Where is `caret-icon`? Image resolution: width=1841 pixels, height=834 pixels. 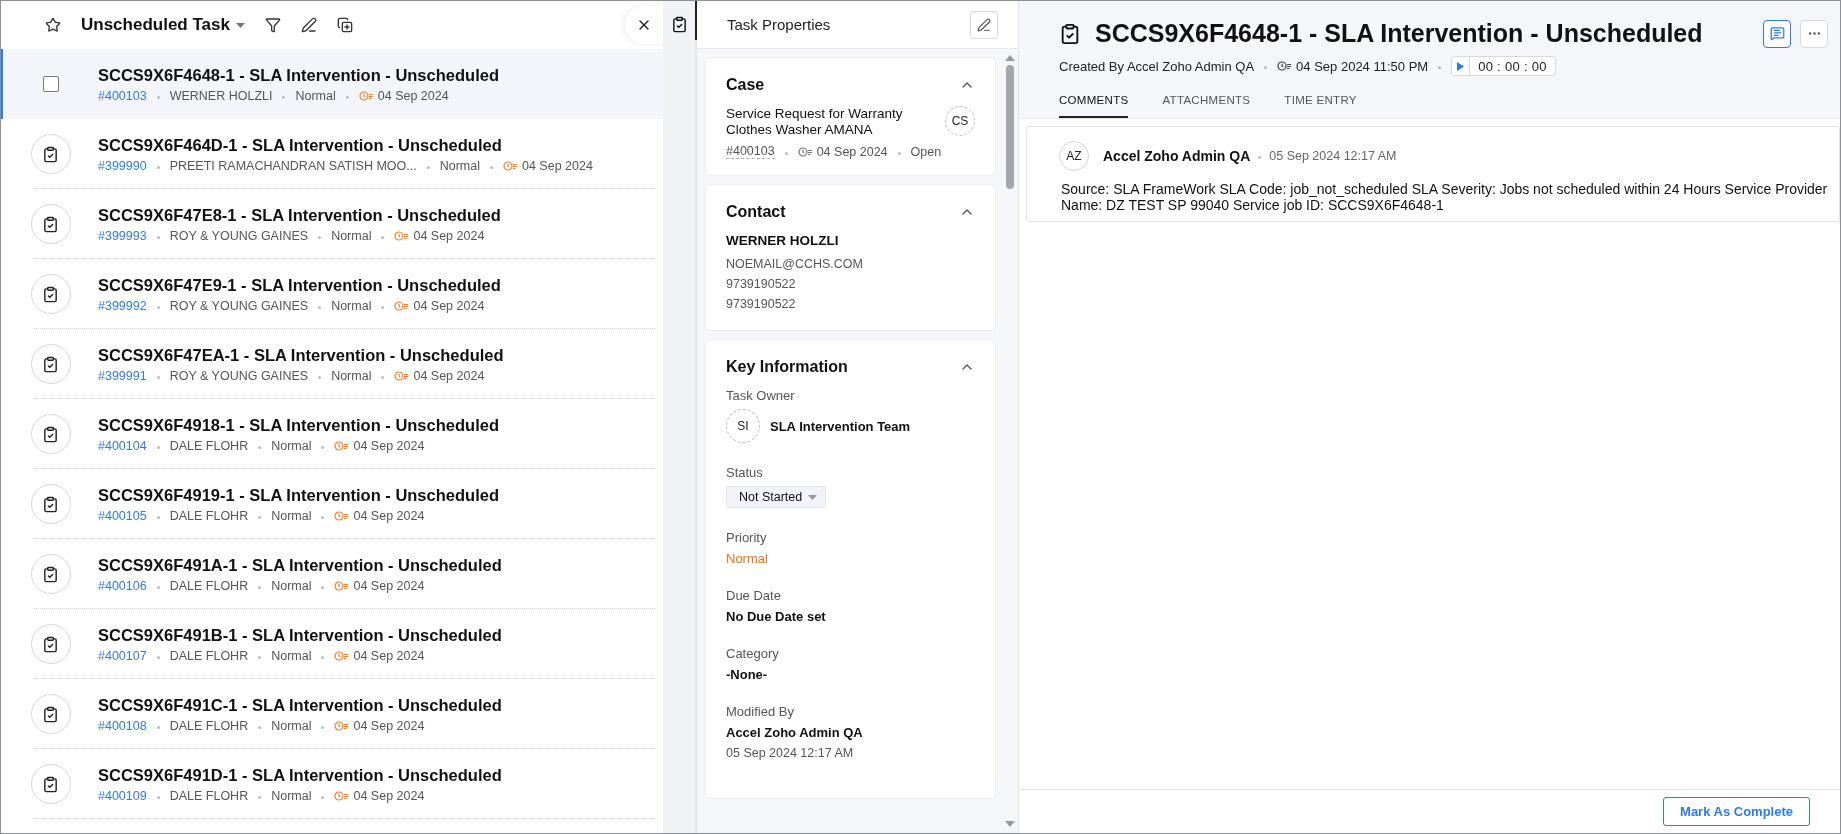
caret-icon is located at coordinates (813, 497).